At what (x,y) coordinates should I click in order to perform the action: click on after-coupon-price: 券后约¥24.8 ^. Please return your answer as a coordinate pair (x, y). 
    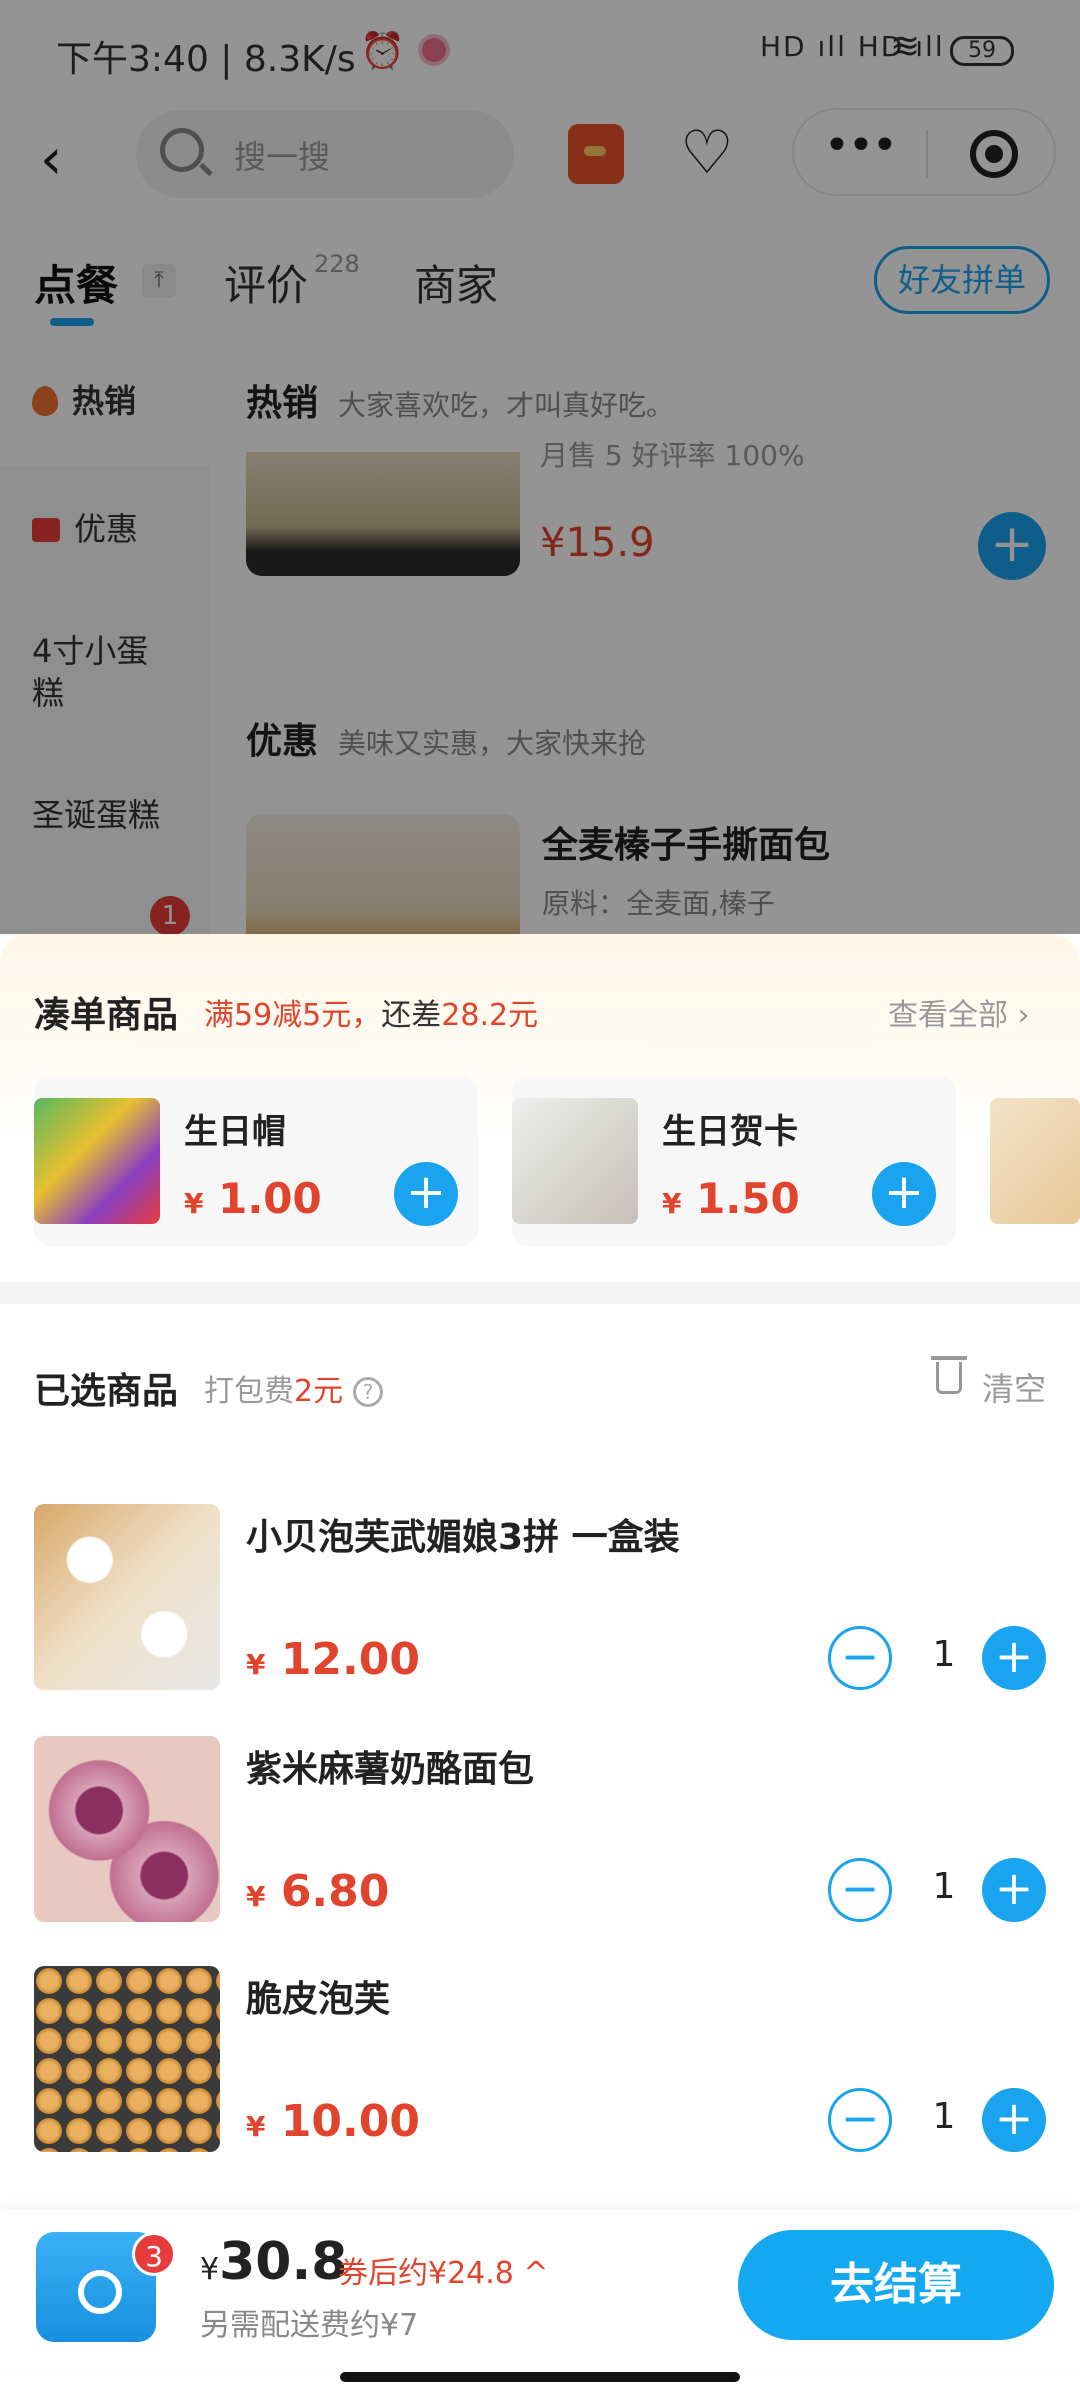
    Looking at the image, I should click on (443, 2270).